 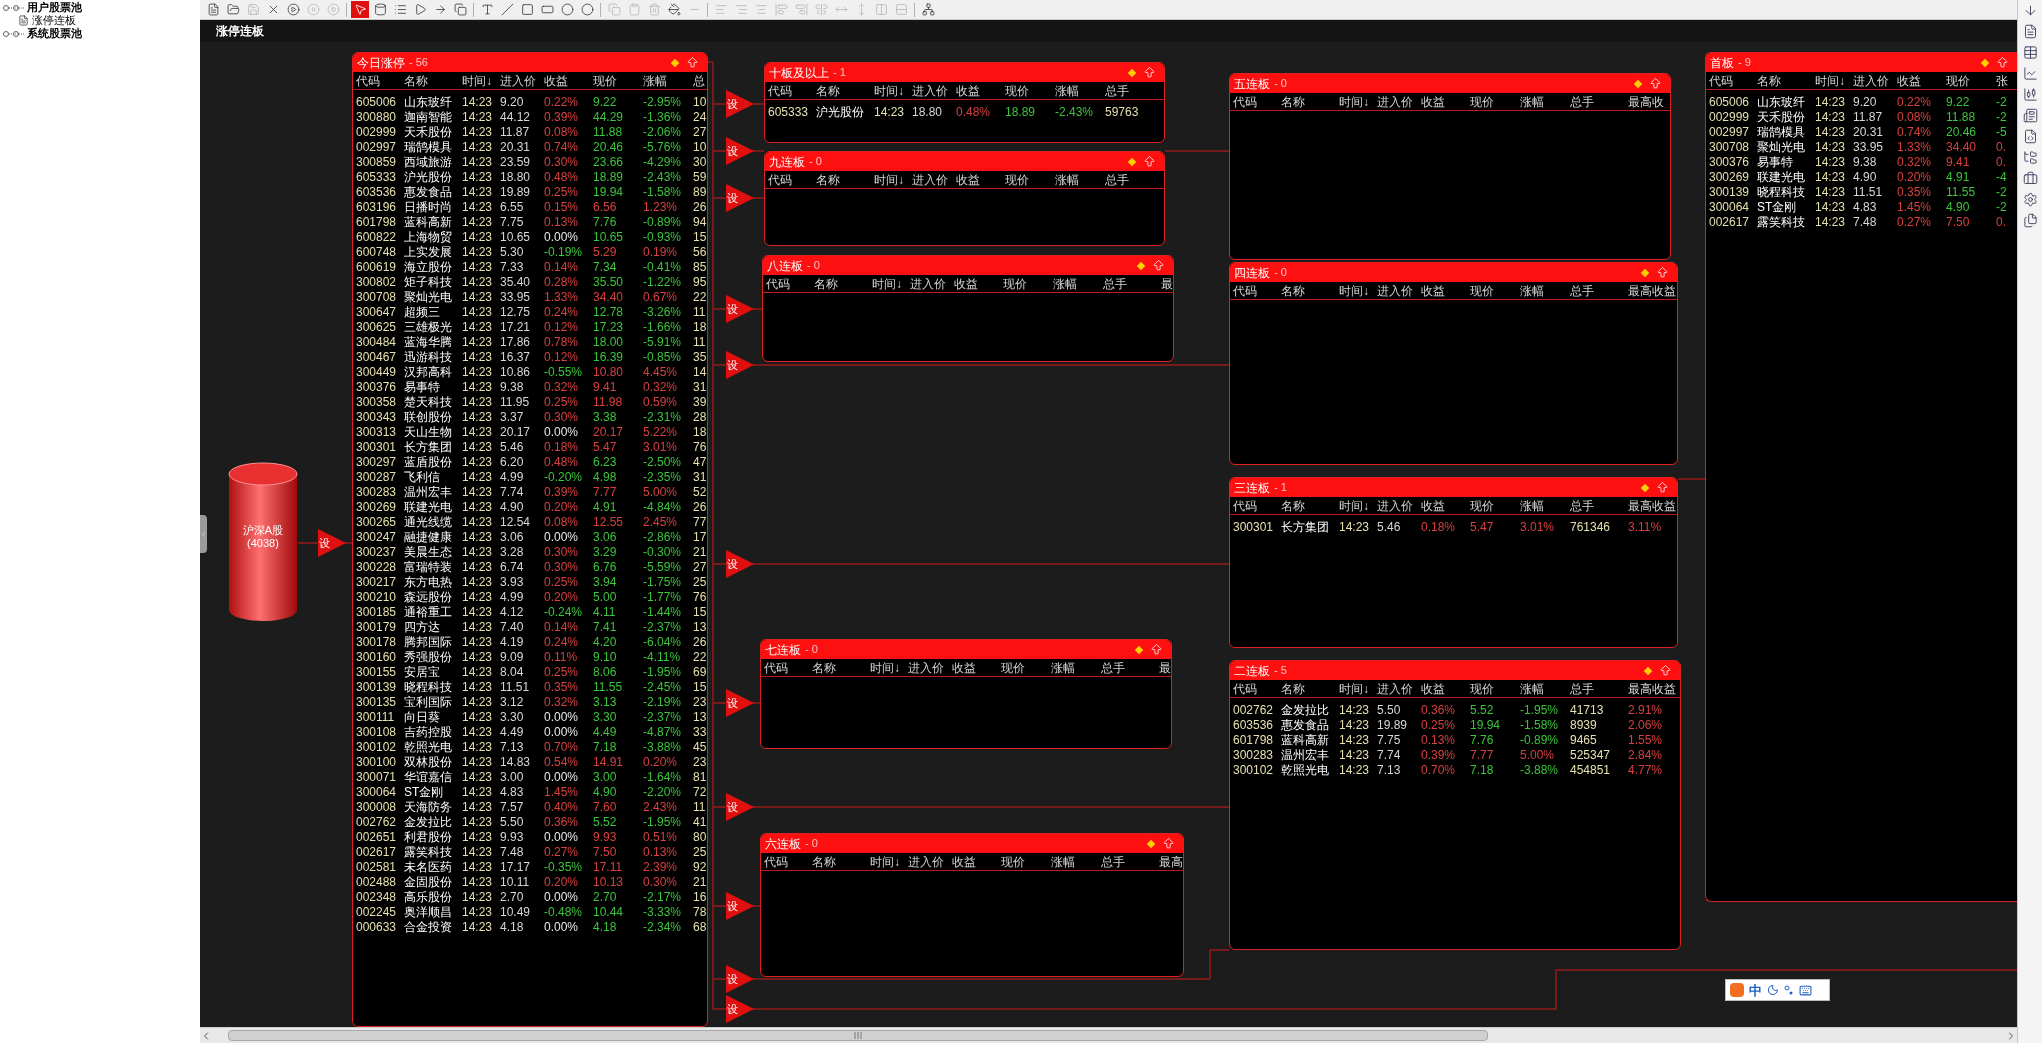 I want to click on moon-icon, so click(x=1773, y=990).